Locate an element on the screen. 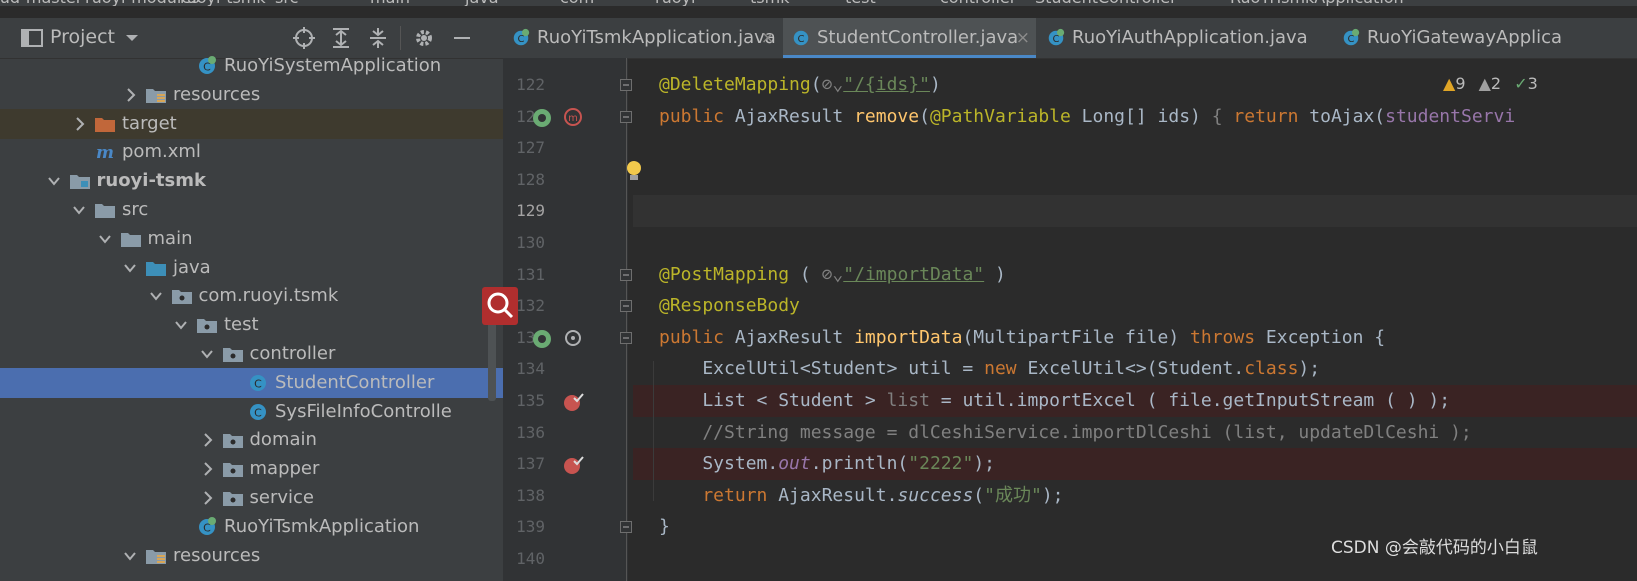 The height and width of the screenshot is (581, 1637). breadcrumb-item: java is located at coordinates (482, 3).